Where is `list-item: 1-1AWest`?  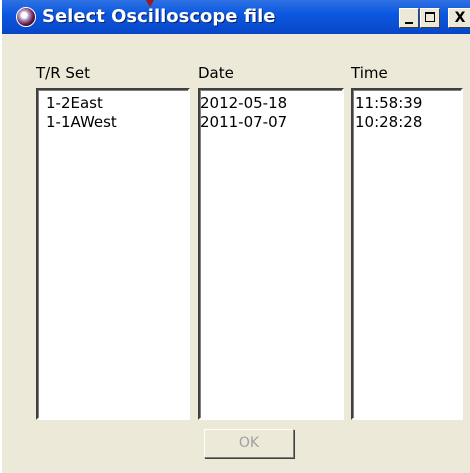
list-item: 1-1AWest is located at coordinates (113, 122).